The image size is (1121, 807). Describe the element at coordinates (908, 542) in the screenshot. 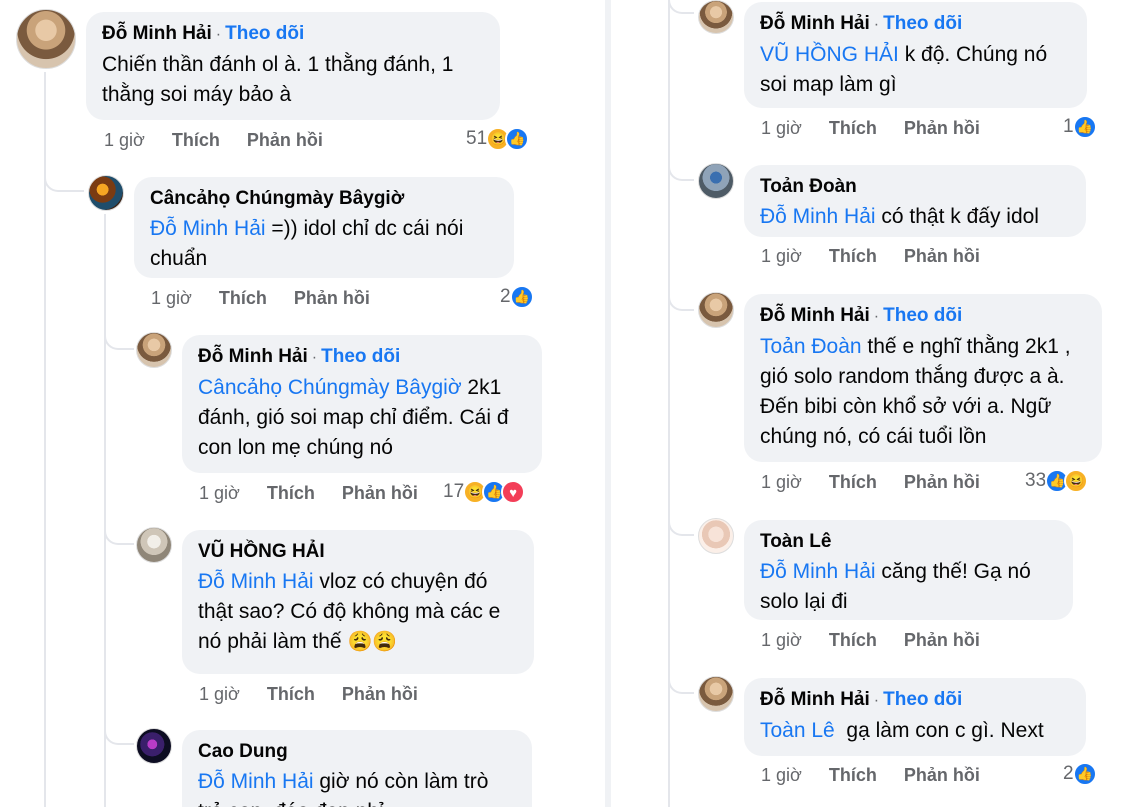

I see `author-name: Toàn Lê` at that location.